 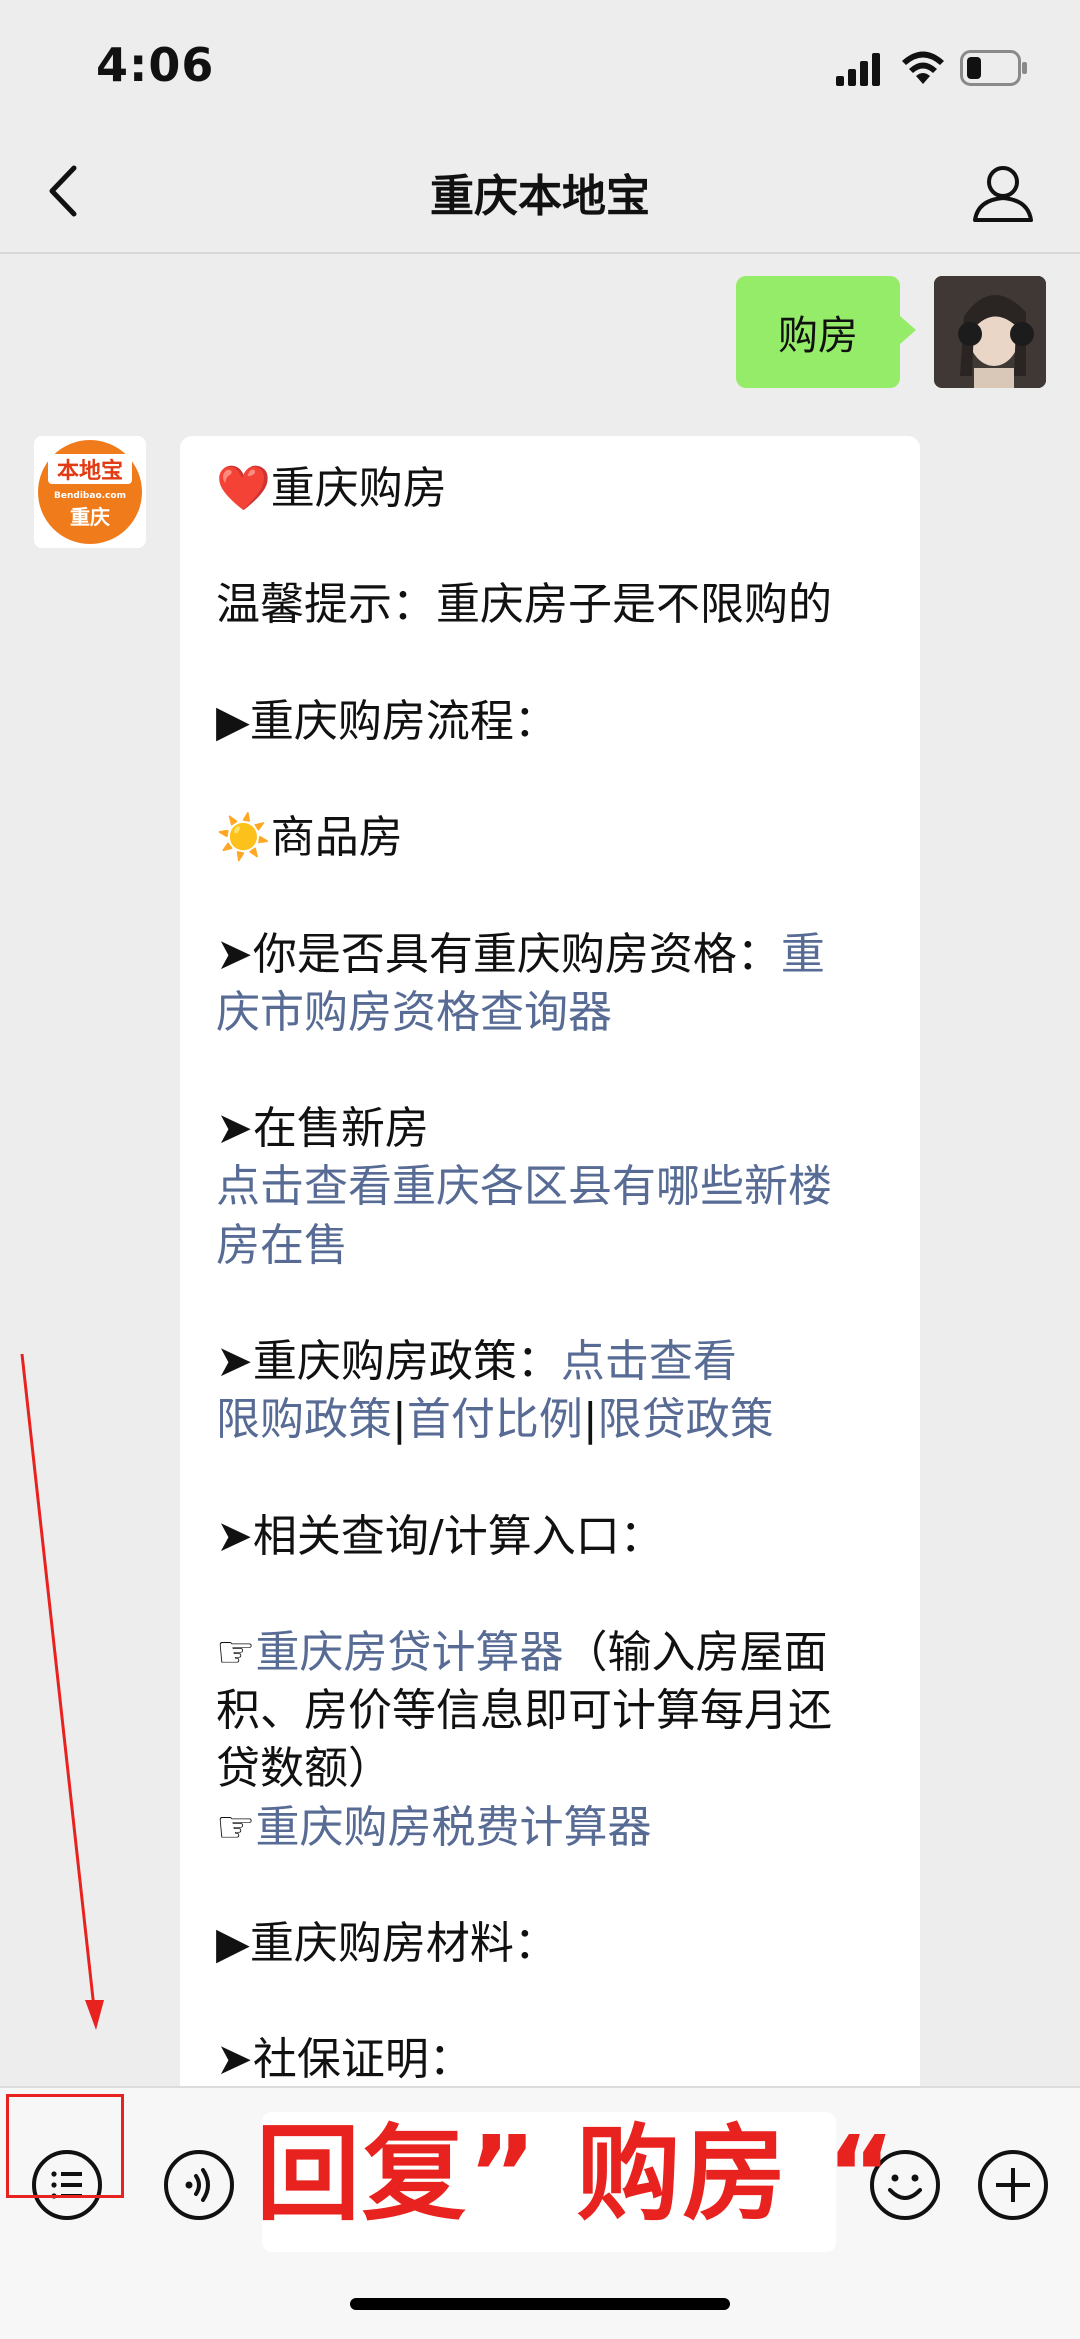 What do you see at coordinates (993, 68) in the screenshot?
I see `battery-icon` at bounding box center [993, 68].